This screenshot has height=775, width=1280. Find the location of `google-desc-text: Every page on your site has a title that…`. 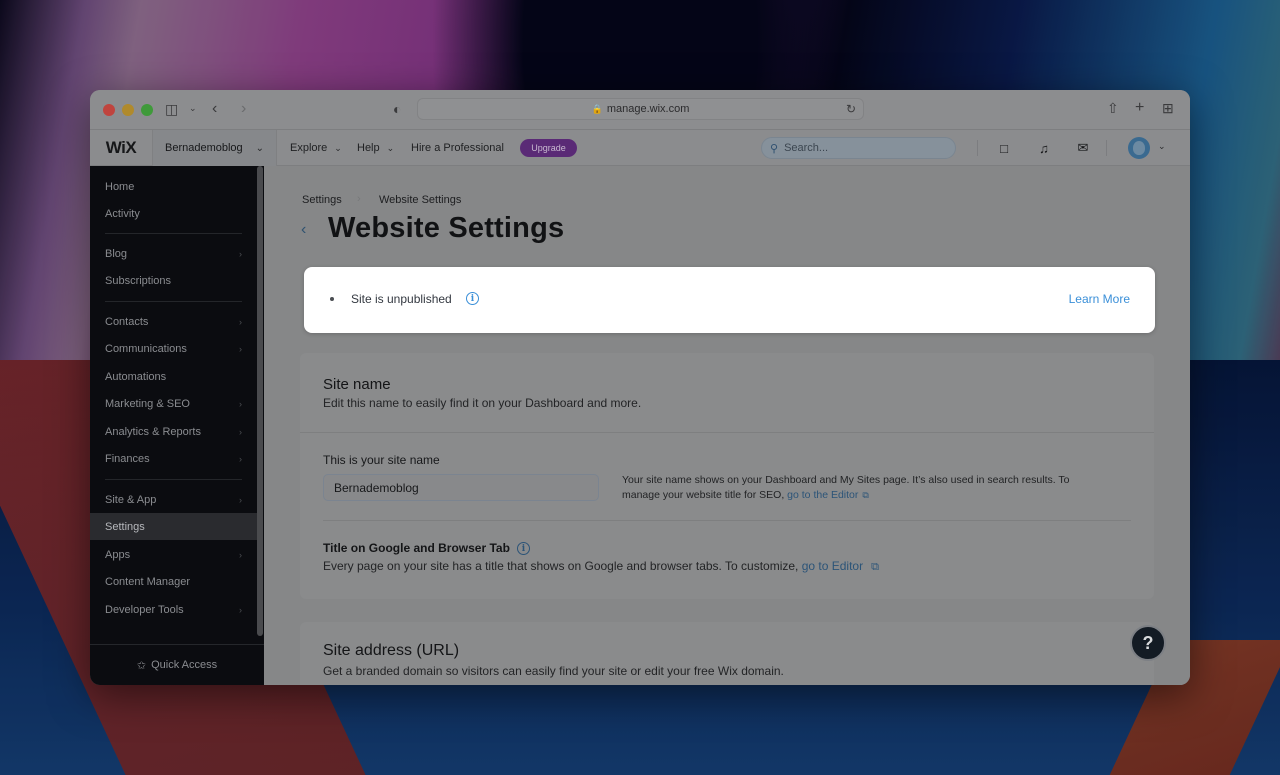

google-desc-text: Every page on your site has a title that… is located at coordinates (562, 566).